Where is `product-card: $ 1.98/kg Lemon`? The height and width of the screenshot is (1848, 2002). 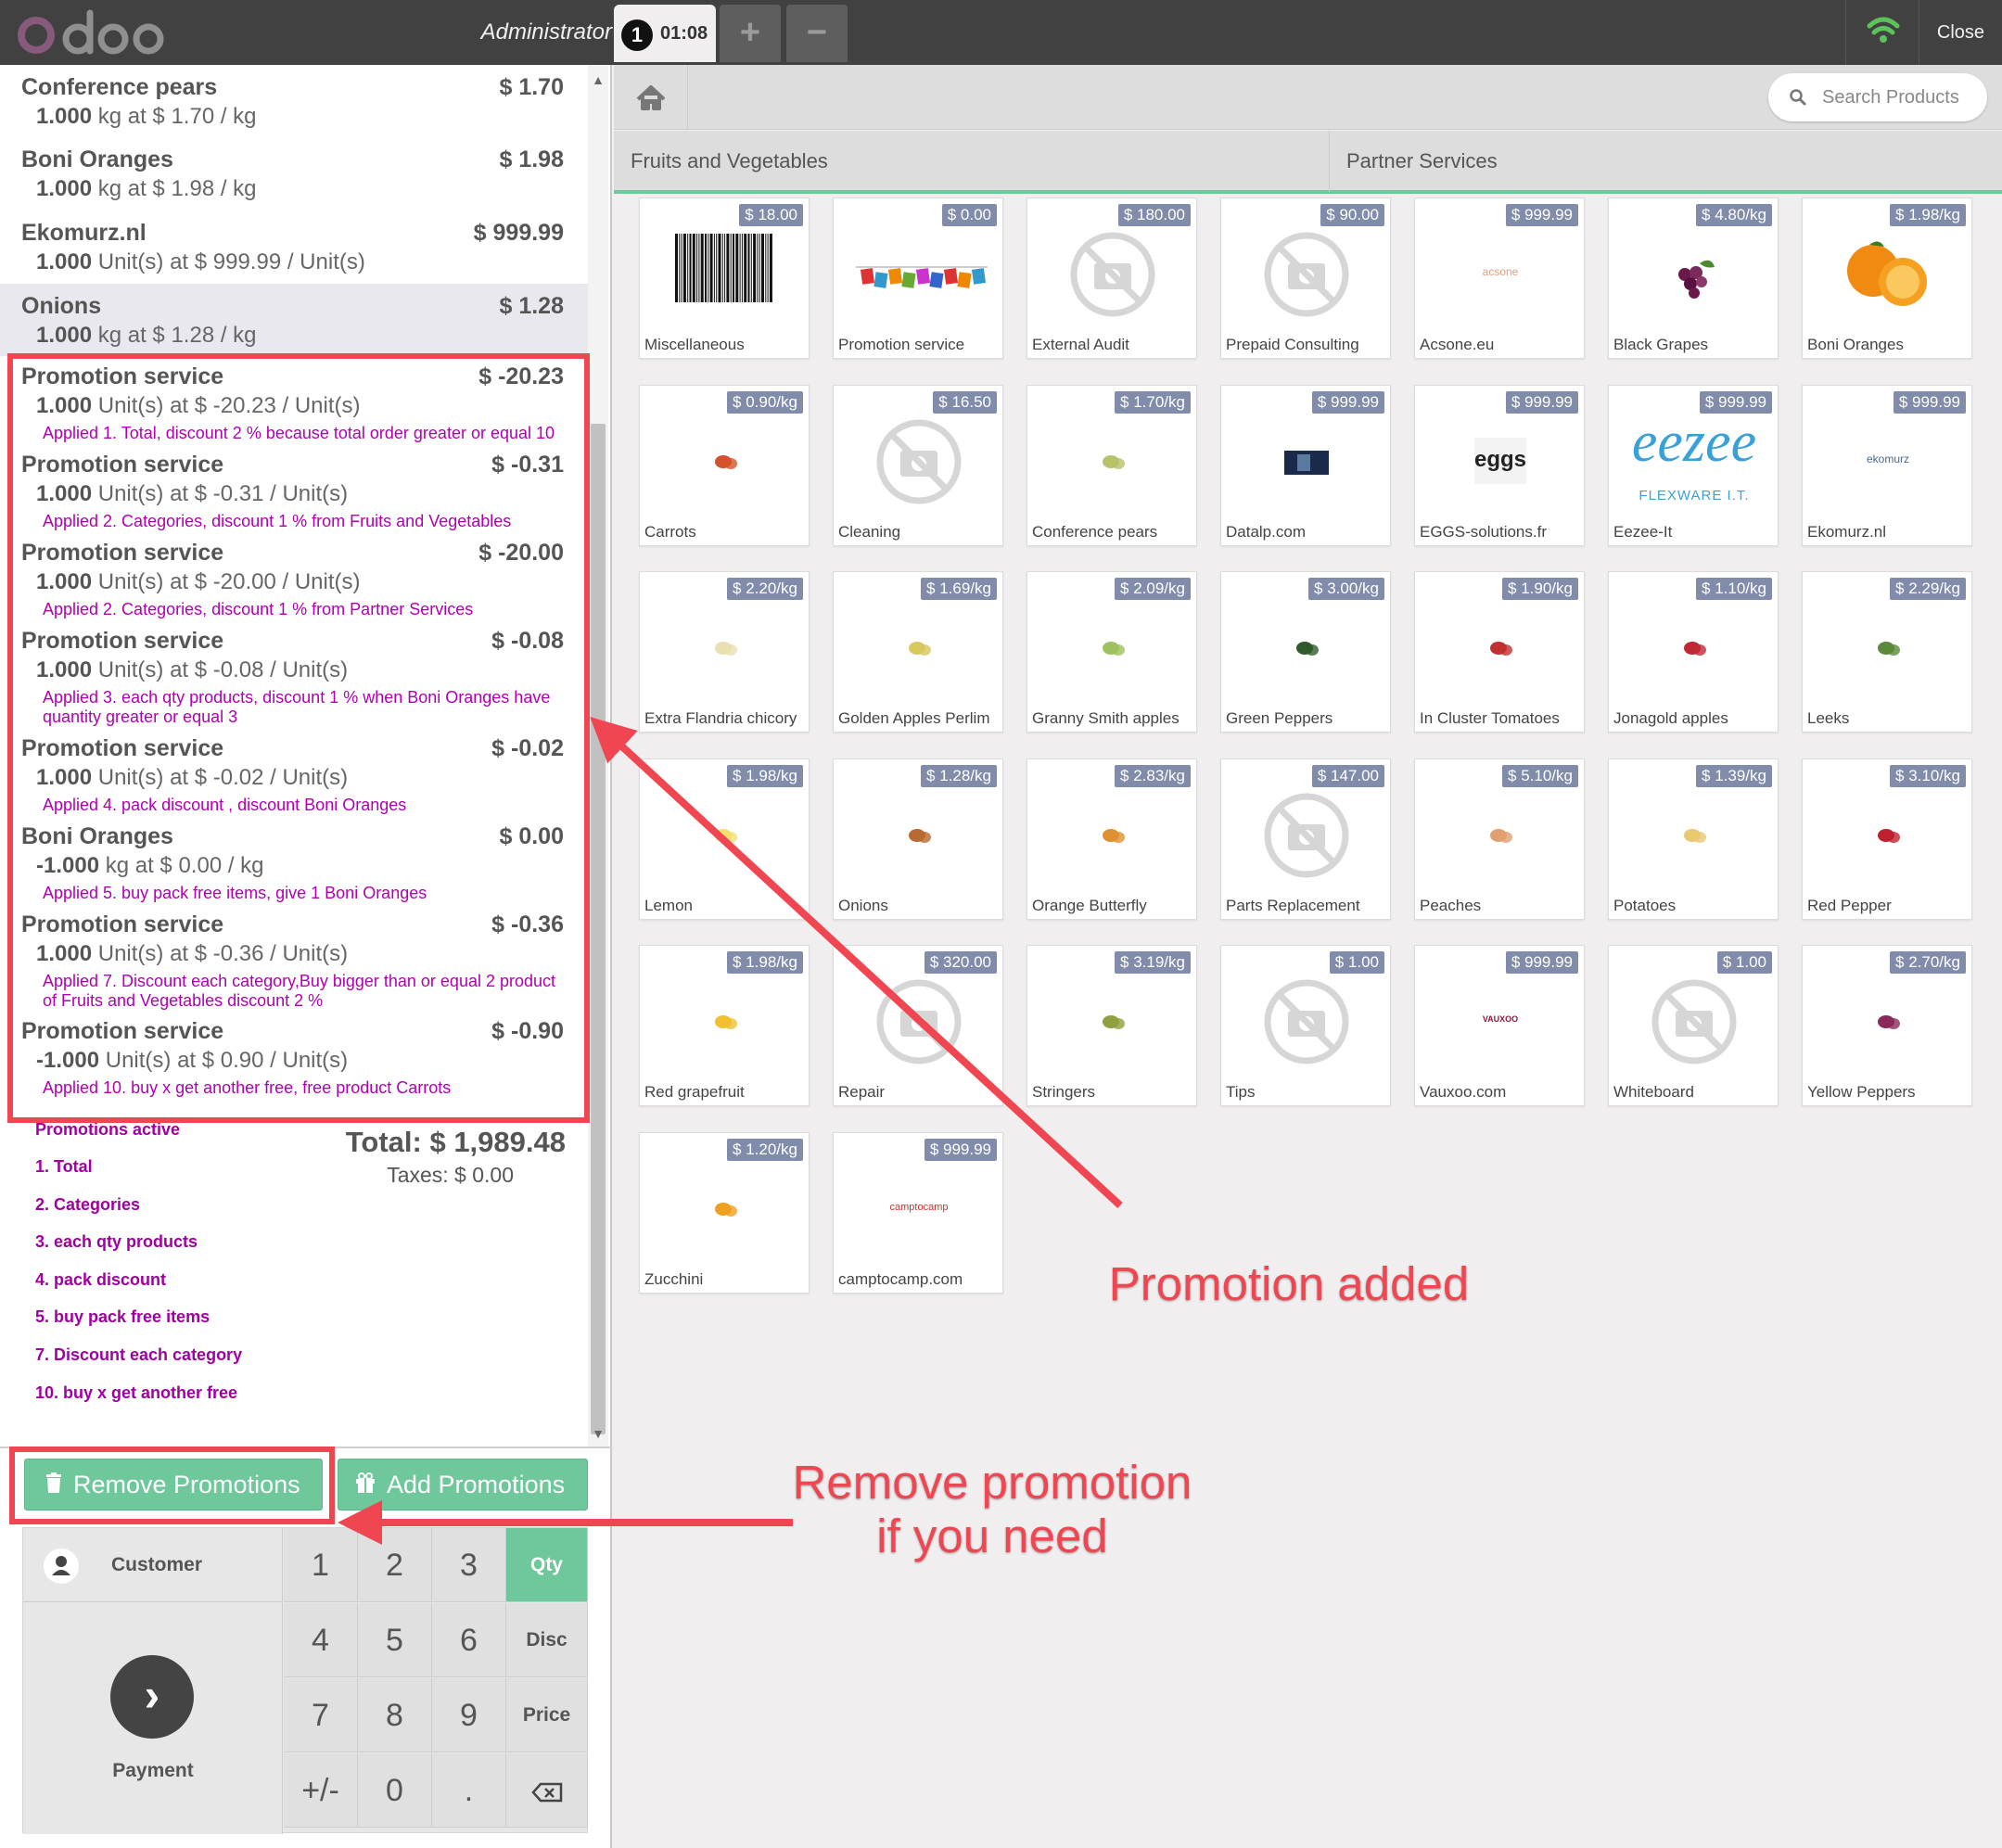 product-card: $ 1.98/kg Lemon is located at coordinates (724, 839).